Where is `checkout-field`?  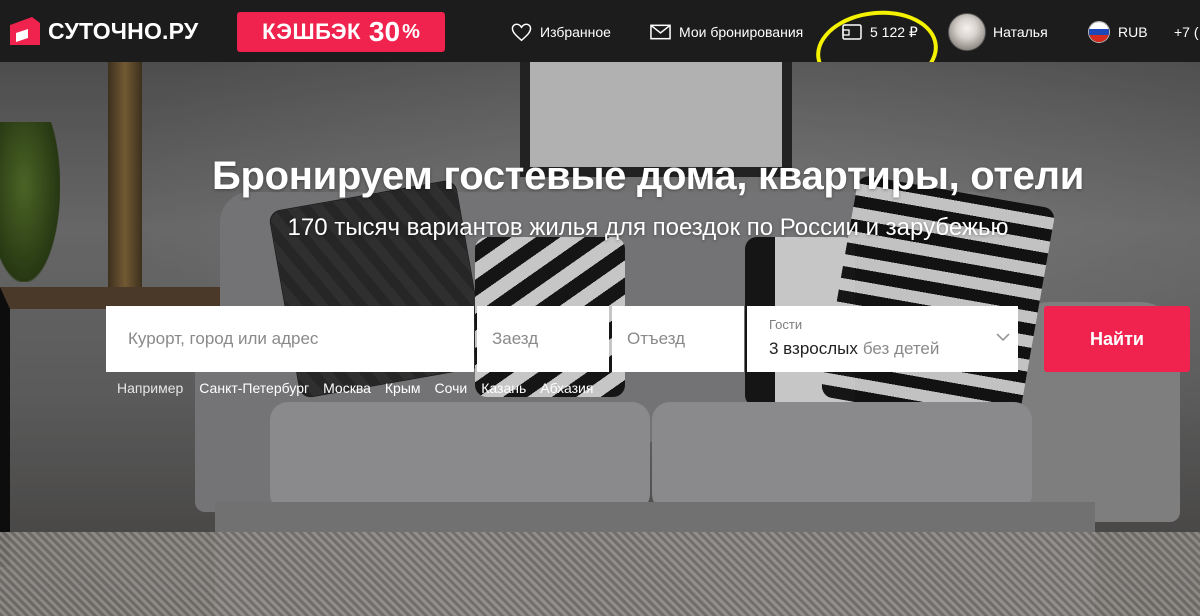
checkout-field is located at coordinates (678, 339).